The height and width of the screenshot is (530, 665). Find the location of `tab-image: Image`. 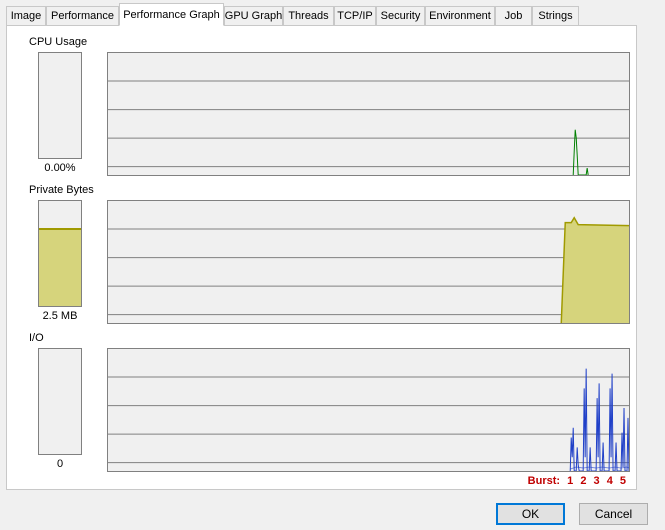

tab-image: Image is located at coordinates (26, 15).